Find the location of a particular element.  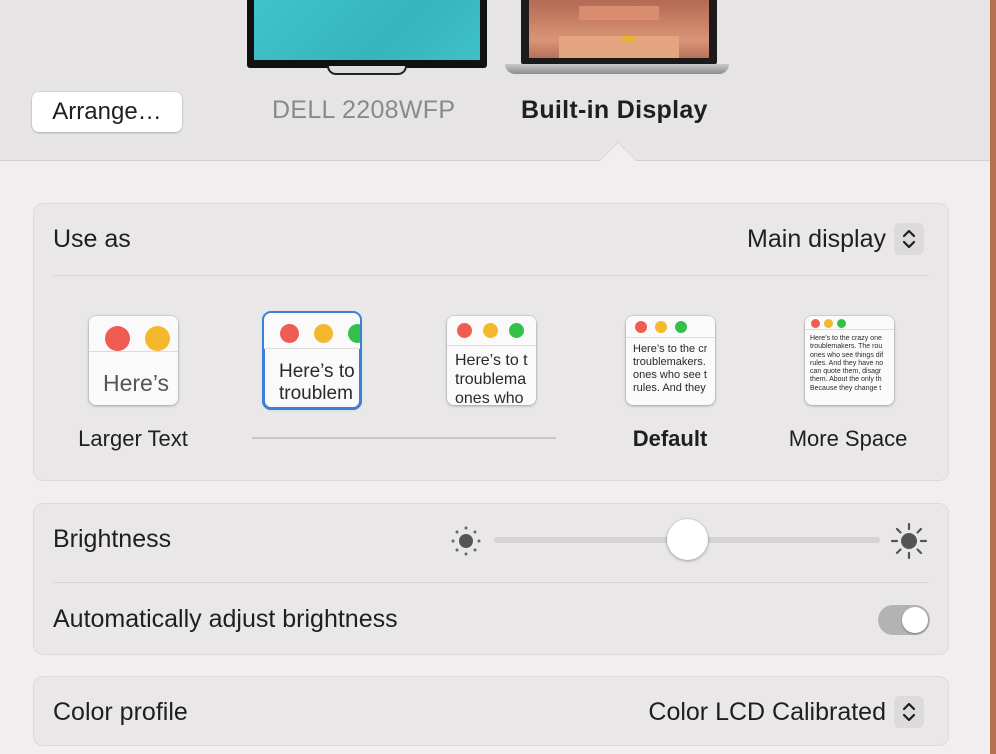

color-profile-value: Color LCD Calibrated is located at coordinates (767, 711).